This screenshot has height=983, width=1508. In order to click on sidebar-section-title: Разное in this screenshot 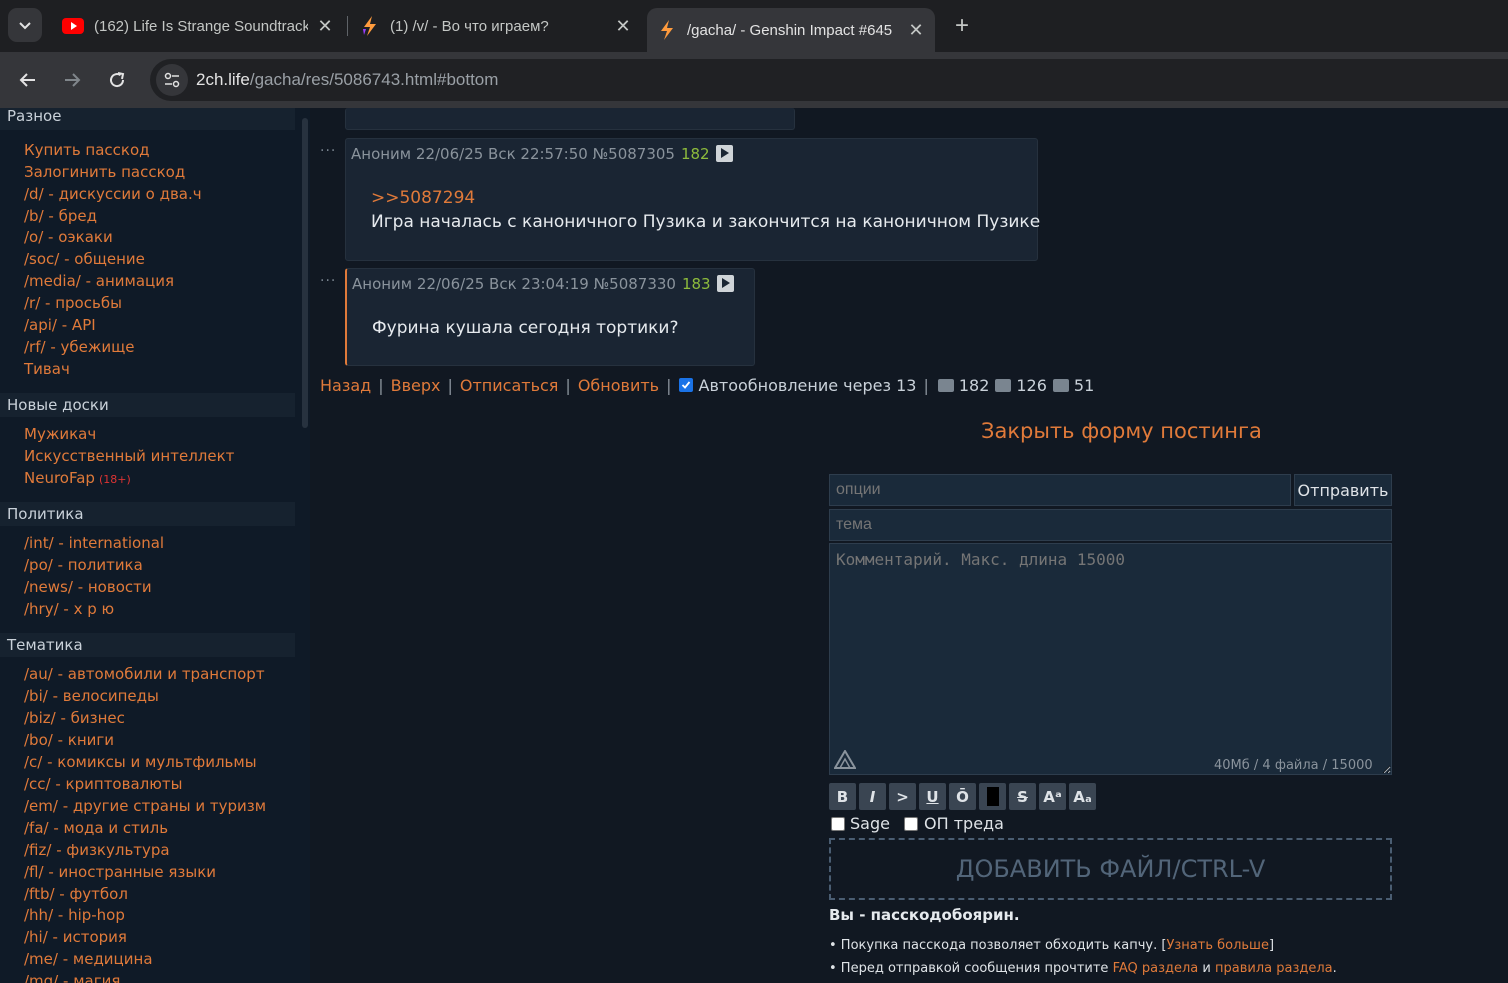, I will do `click(147, 119)`.